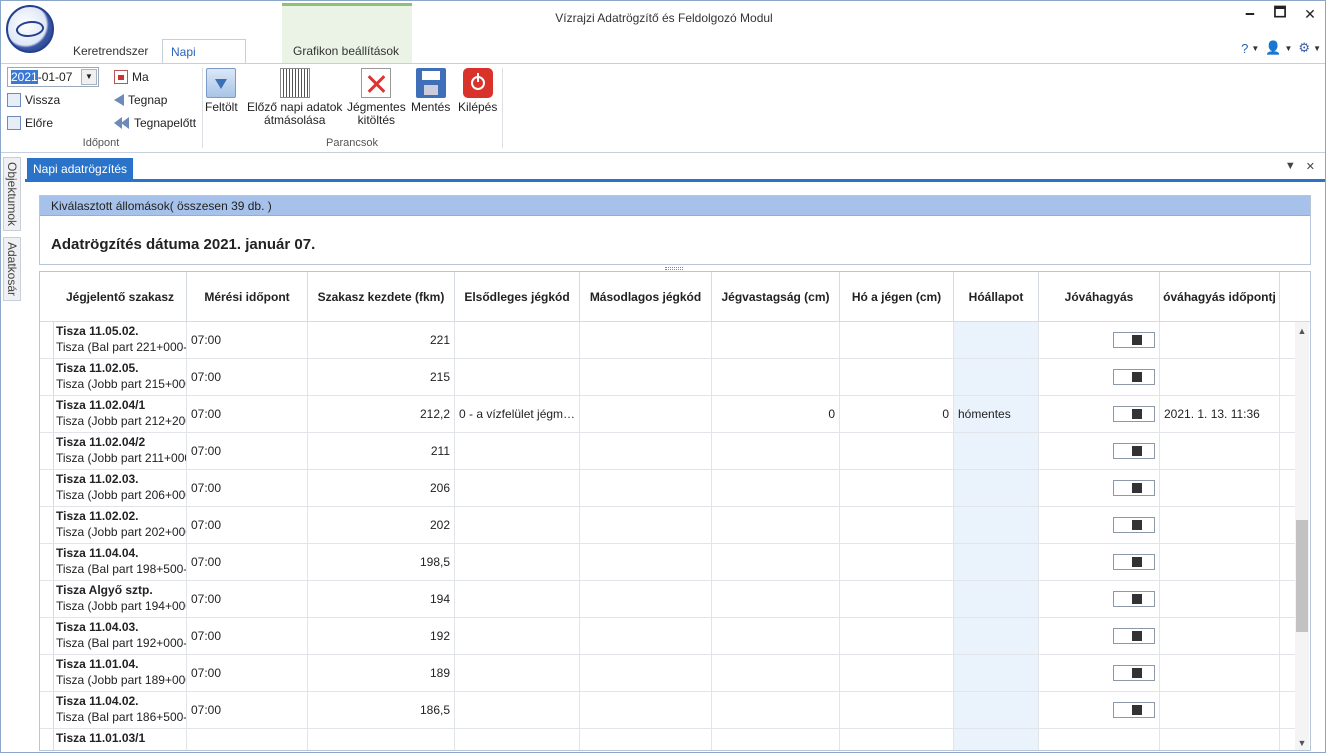 The image size is (1326, 753). Describe the element at coordinates (1302, 331) in the screenshot. I see `scroll-up-icon: ▲` at that location.